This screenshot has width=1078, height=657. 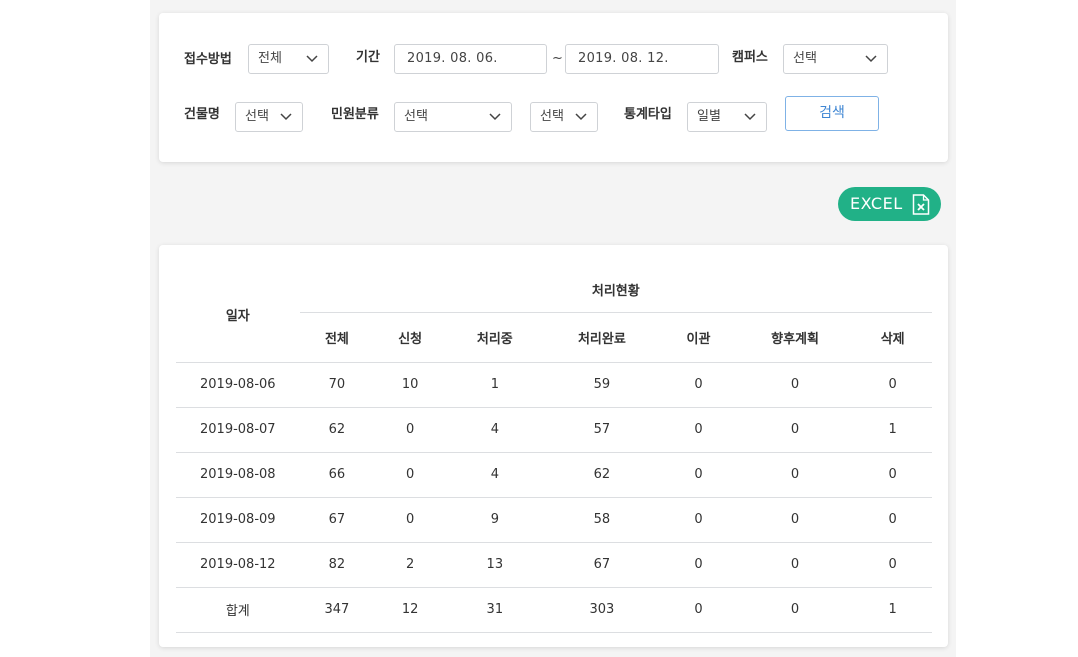 I want to click on period-start-input: 2019. 08. 06., so click(x=470, y=59).